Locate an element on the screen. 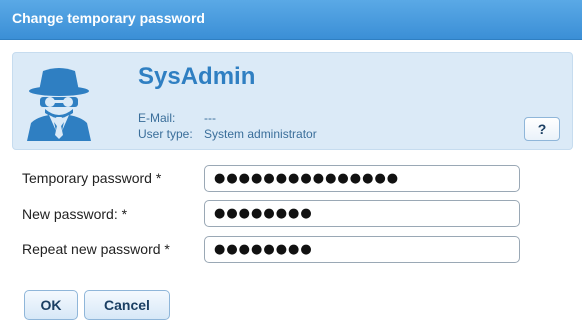 The image size is (582, 324). user-type-value: System administrator is located at coordinates (260, 134).